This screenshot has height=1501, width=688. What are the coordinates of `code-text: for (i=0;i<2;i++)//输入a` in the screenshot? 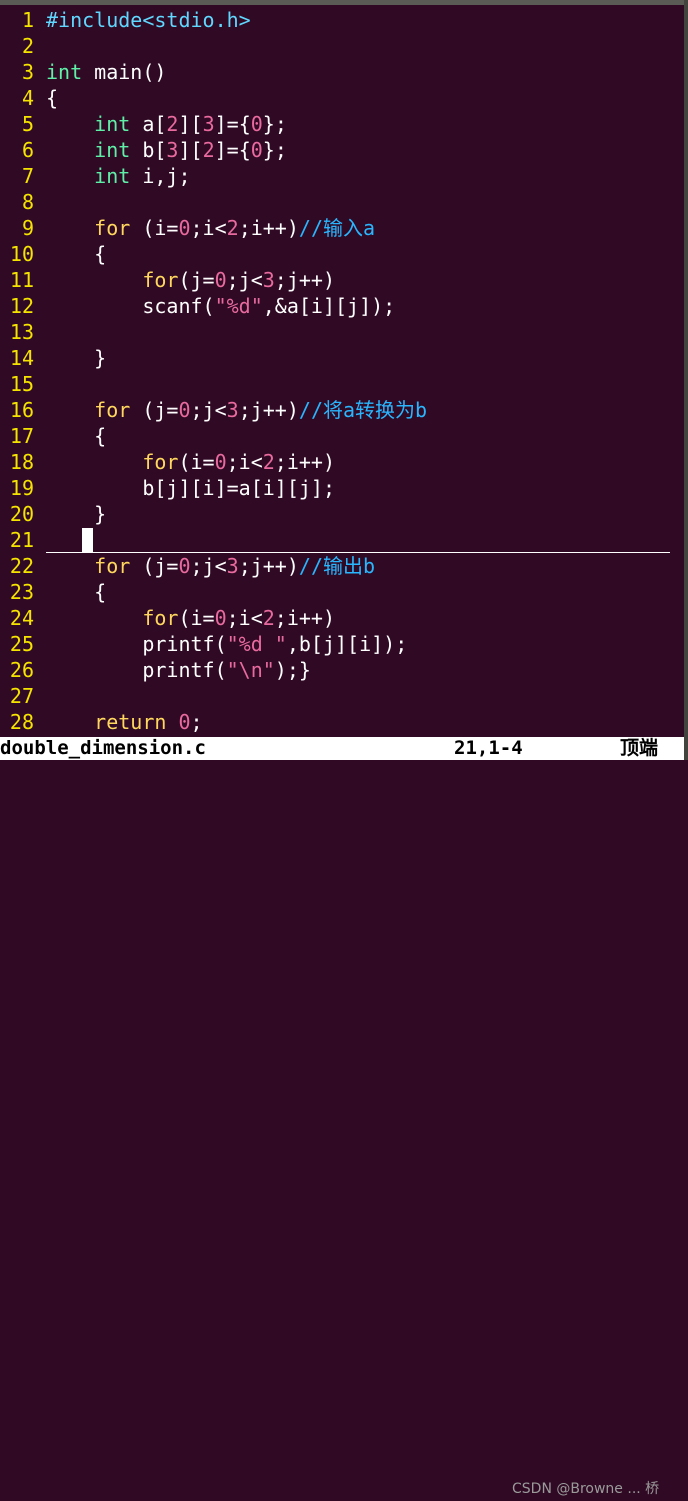 It's located at (235, 228).